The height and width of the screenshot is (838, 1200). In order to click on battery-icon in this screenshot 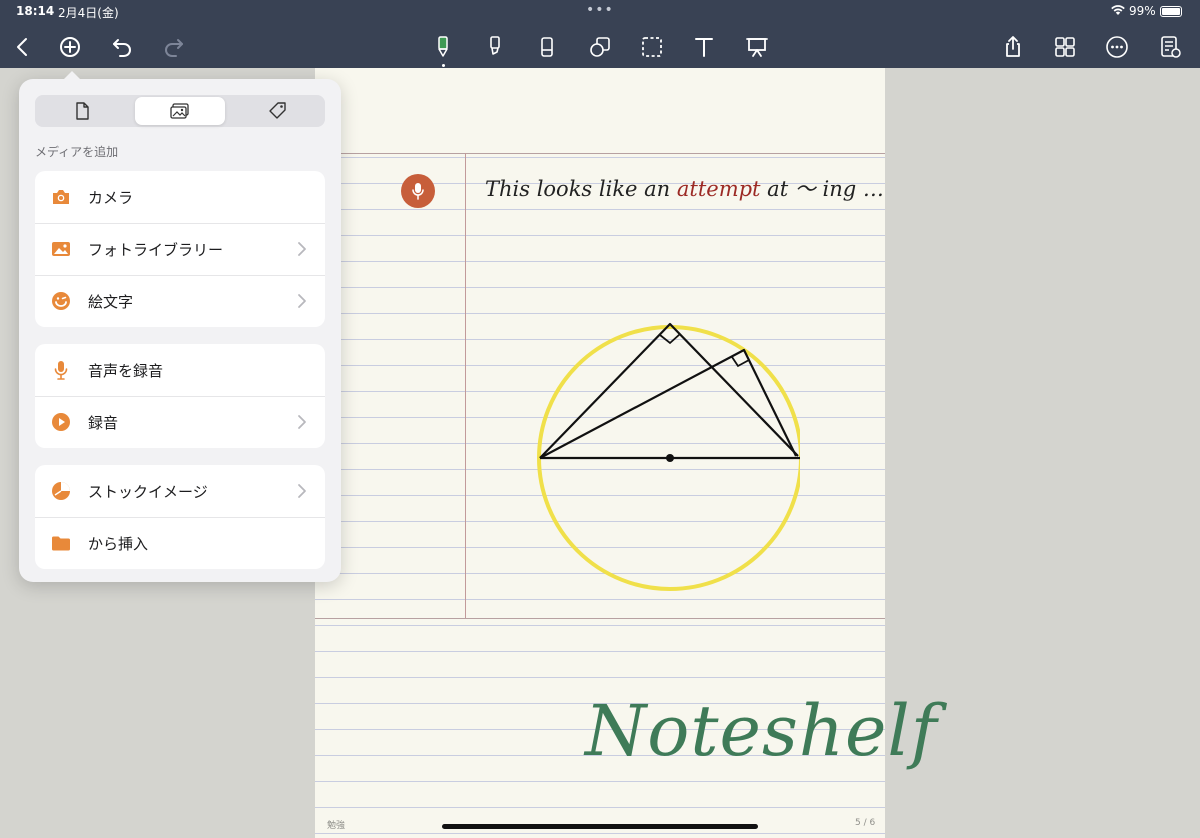, I will do `click(1171, 11)`.